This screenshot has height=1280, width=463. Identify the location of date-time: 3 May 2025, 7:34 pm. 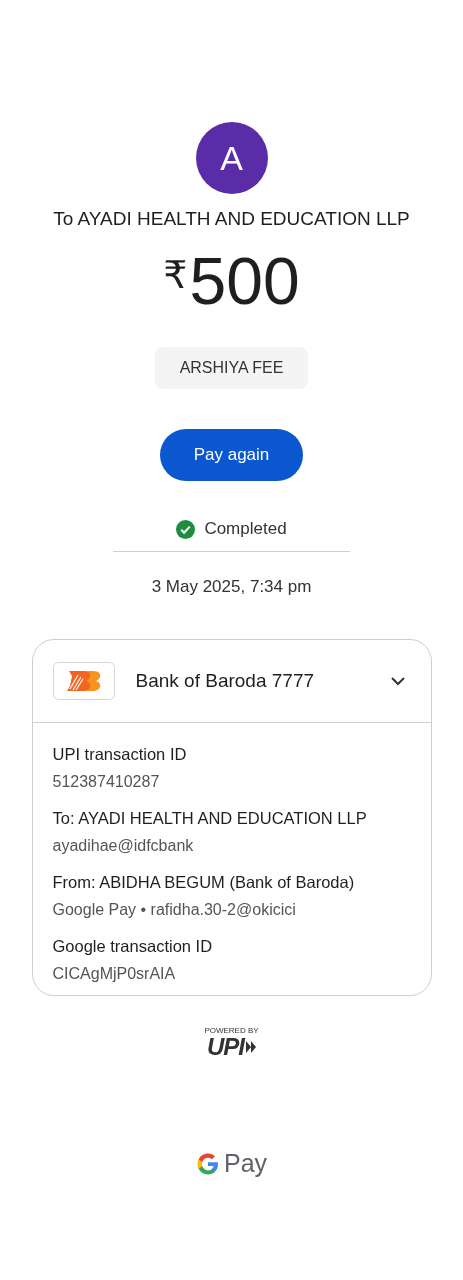
(231, 587).